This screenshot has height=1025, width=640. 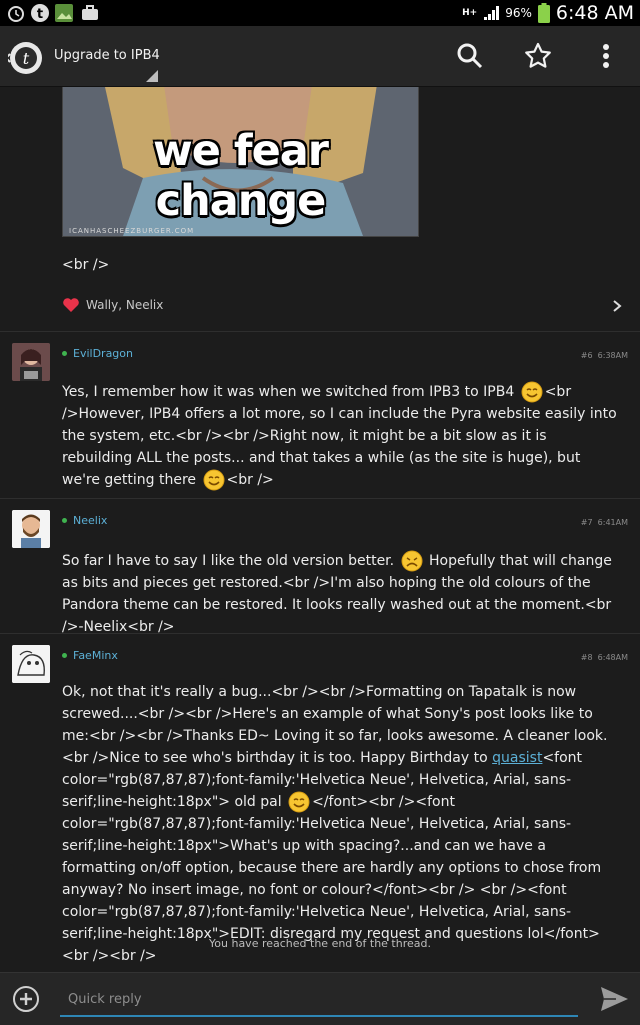 I want to click on author-name: Neelix, so click(x=90, y=520).